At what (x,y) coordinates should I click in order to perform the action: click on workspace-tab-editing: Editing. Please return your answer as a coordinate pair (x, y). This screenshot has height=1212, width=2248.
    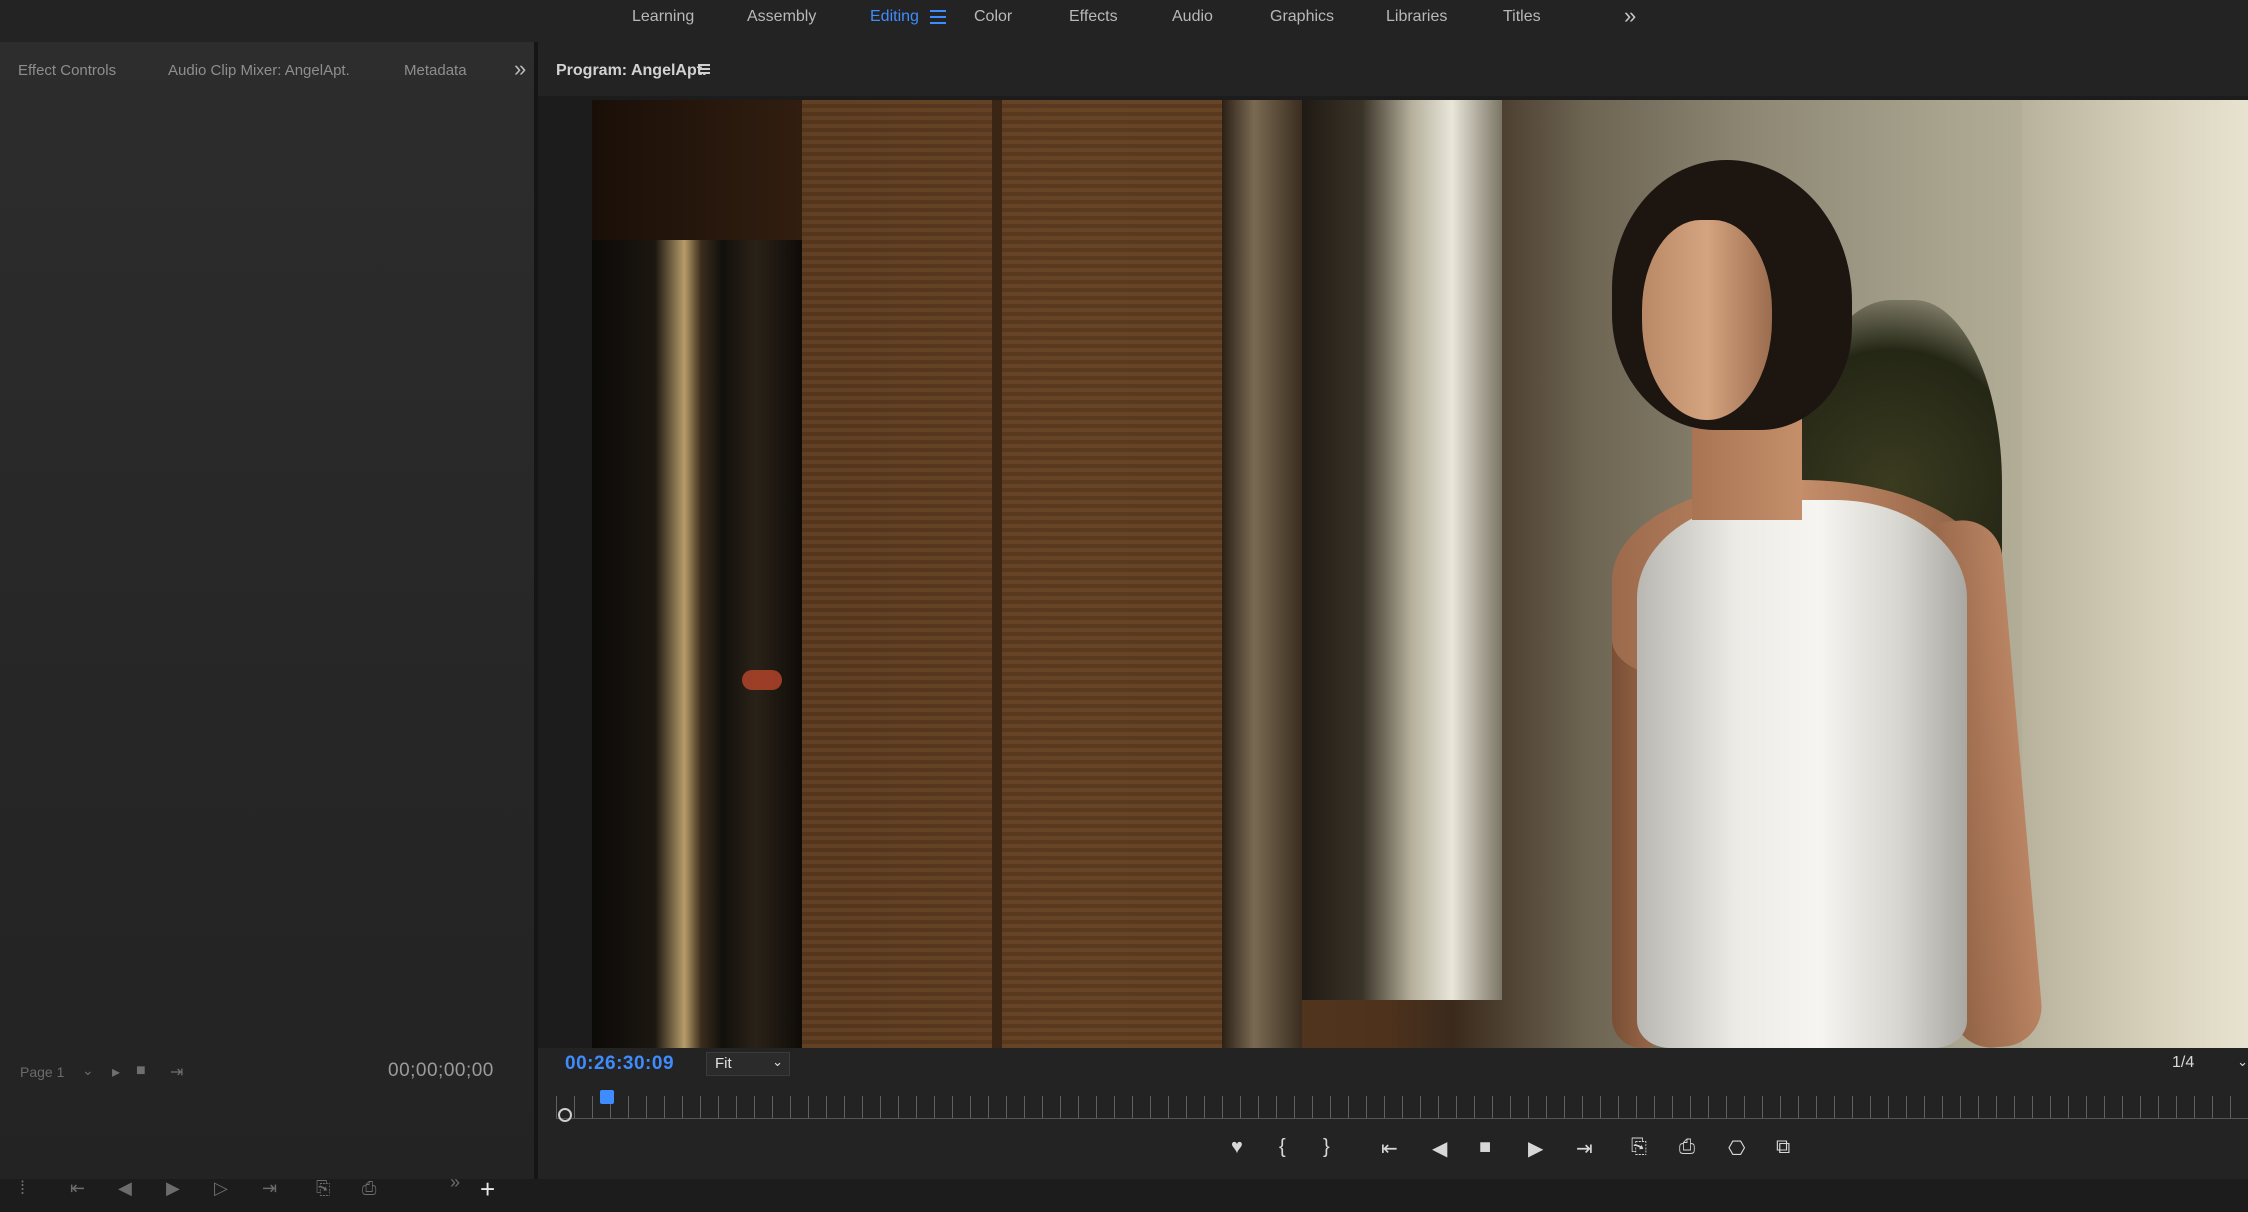
    Looking at the image, I should click on (894, 17).